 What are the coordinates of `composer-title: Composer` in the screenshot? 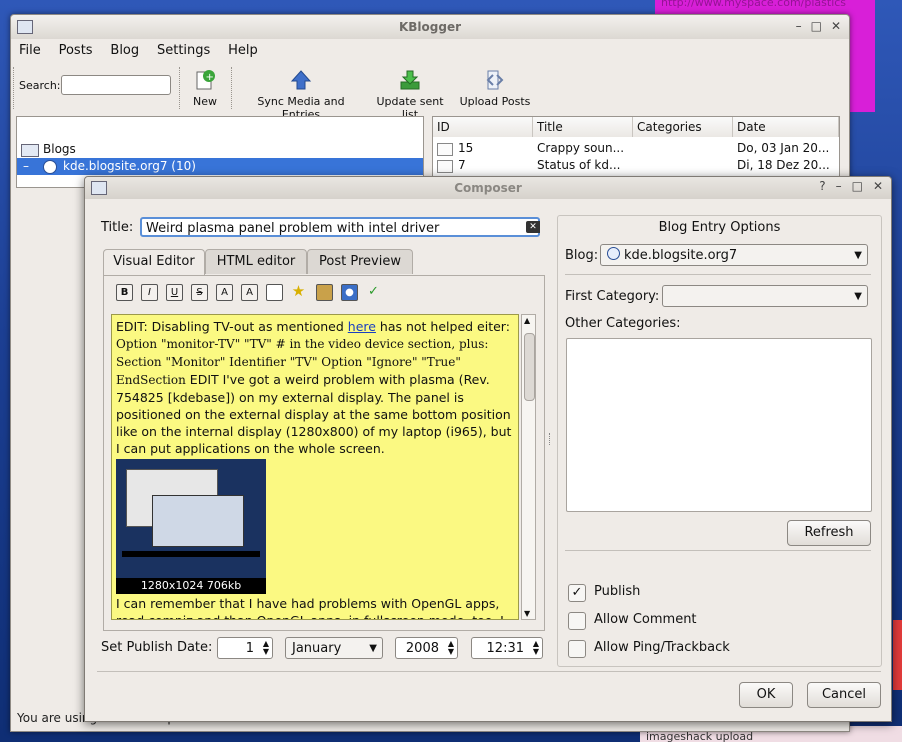 It's located at (488, 188).